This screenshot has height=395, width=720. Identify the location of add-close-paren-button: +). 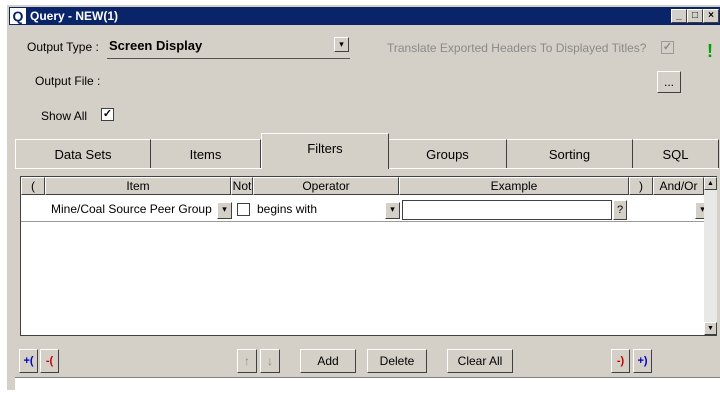
(642, 361).